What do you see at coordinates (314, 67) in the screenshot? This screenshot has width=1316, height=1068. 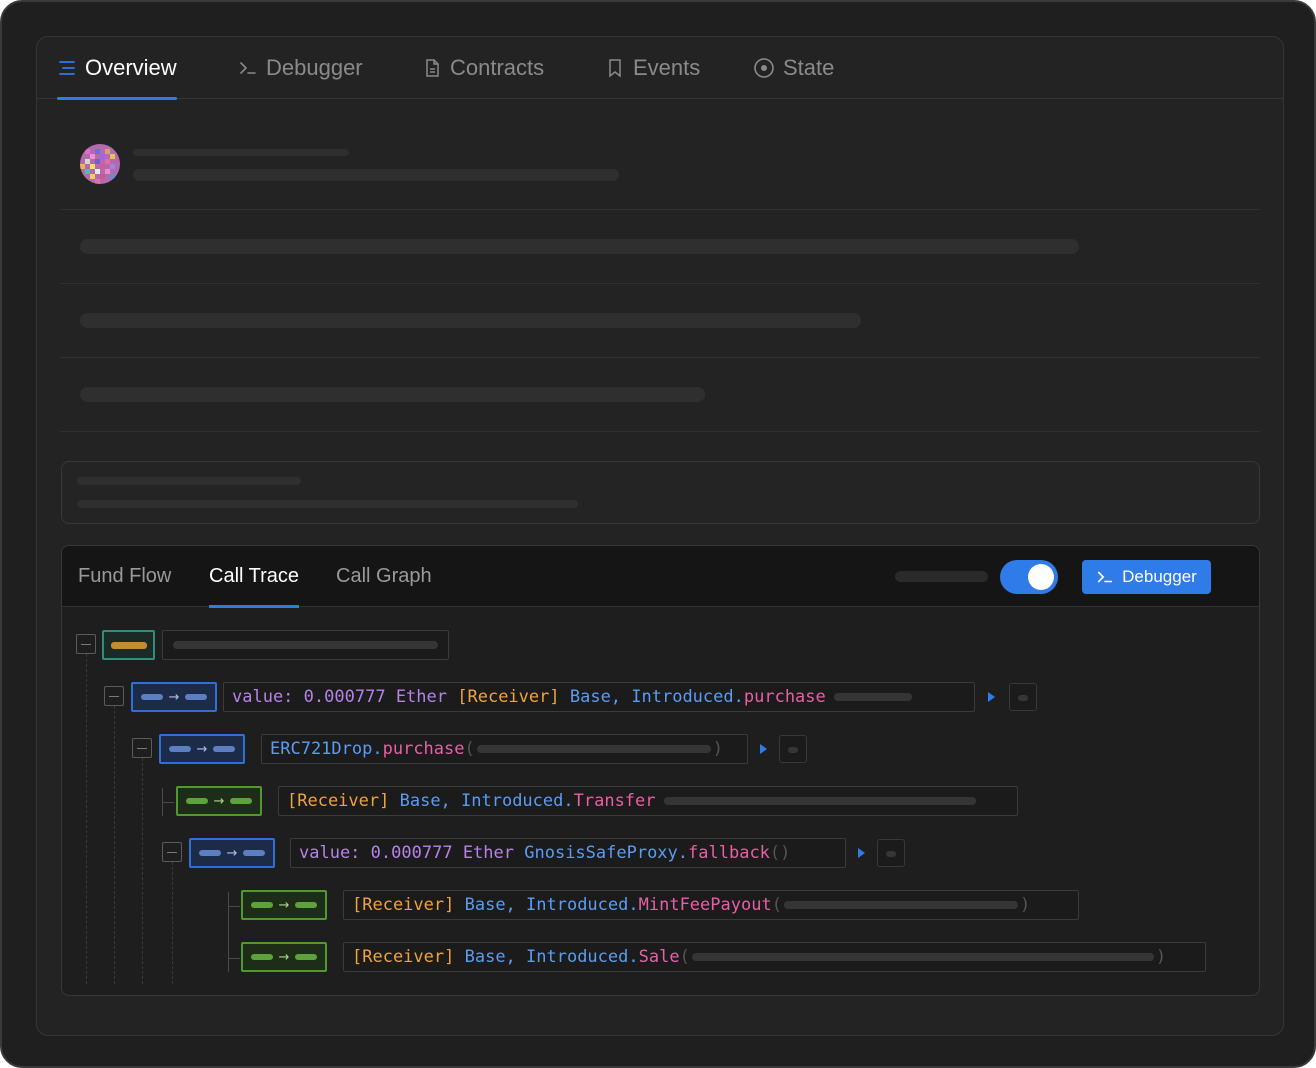 I see `tab-label: Debugger` at bounding box center [314, 67].